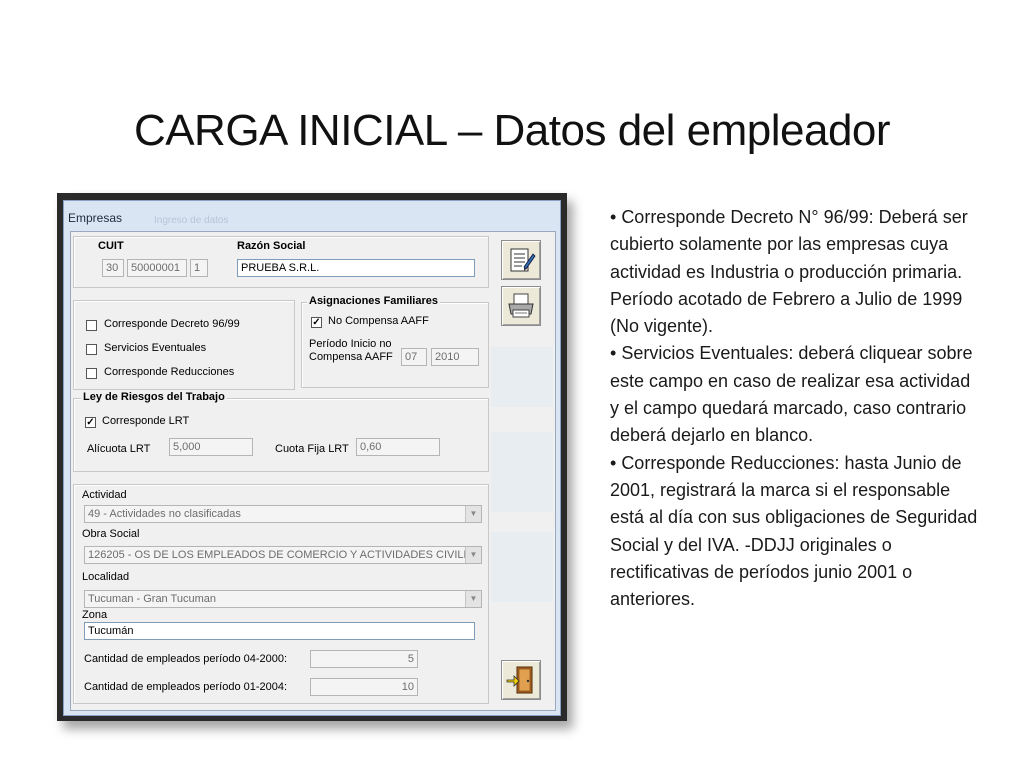 Image resolution: width=1024 pixels, height=768 pixels. What do you see at coordinates (728, 462) in the screenshot?
I see `term-reducciones: Corresponde Reducciones` at bounding box center [728, 462].